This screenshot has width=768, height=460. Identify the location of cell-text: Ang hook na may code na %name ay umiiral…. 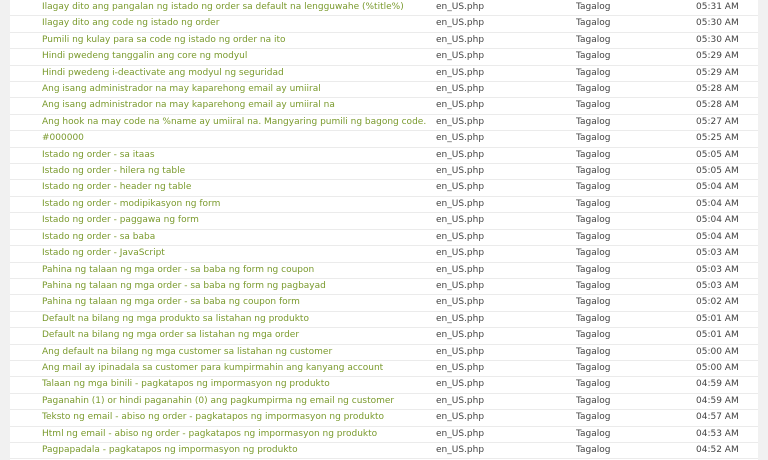
(223, 123).